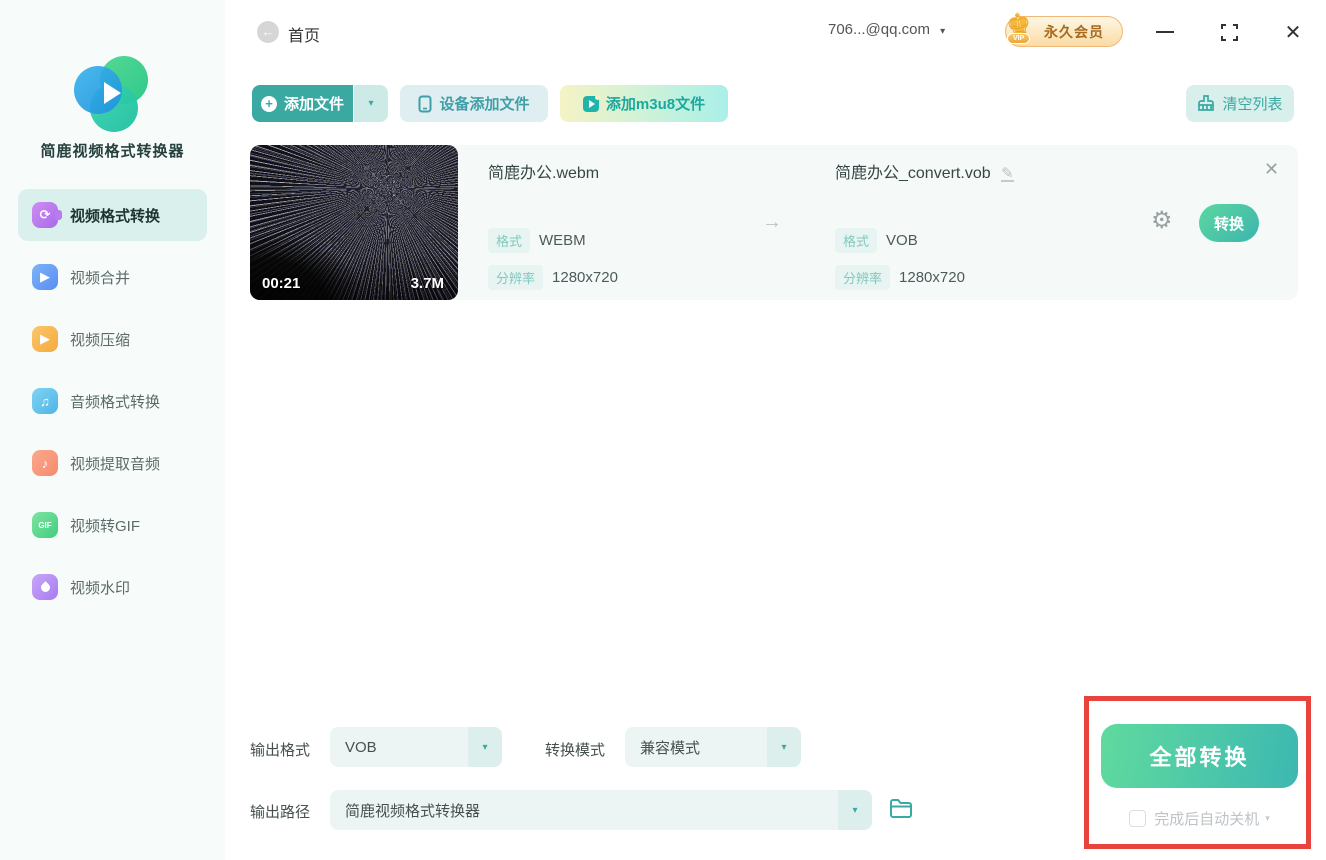 The image size is (1326, 860). Describe the element at coordinates (1162, 221) in the screenshot. I see `item-settings-gear-icon: ⚙` at that location.